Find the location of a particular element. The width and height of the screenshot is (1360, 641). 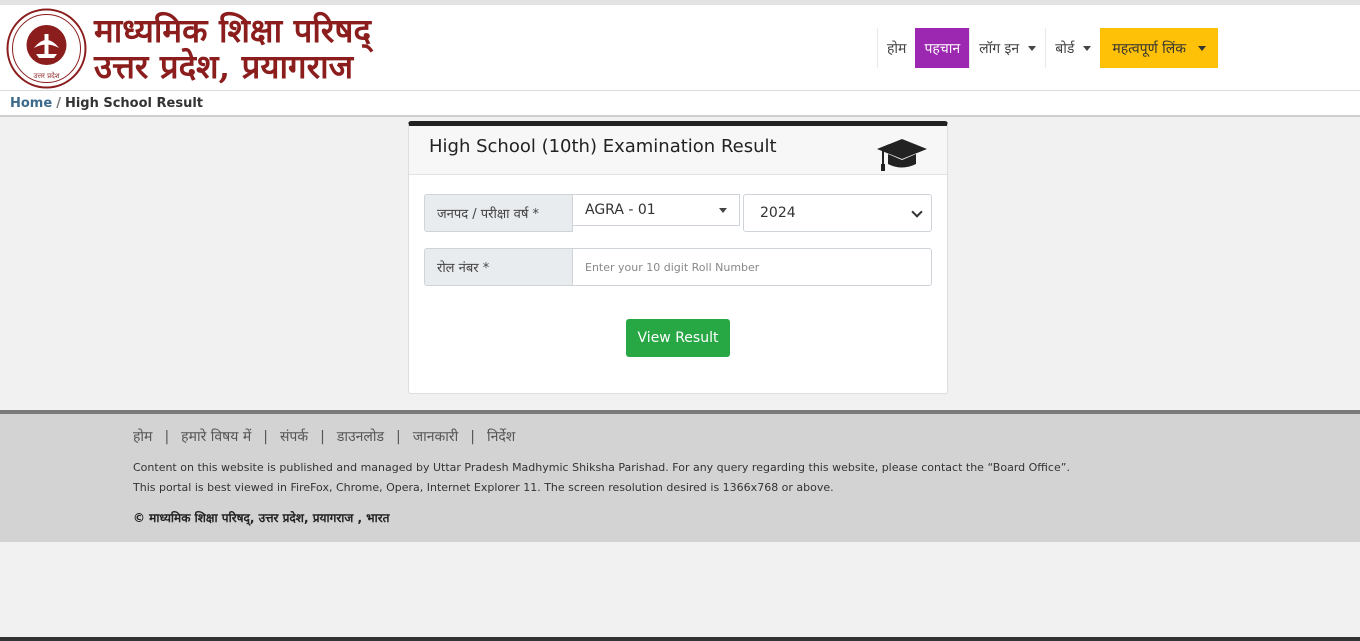

footer-link-home: होम is located at coordinates (142, 437).